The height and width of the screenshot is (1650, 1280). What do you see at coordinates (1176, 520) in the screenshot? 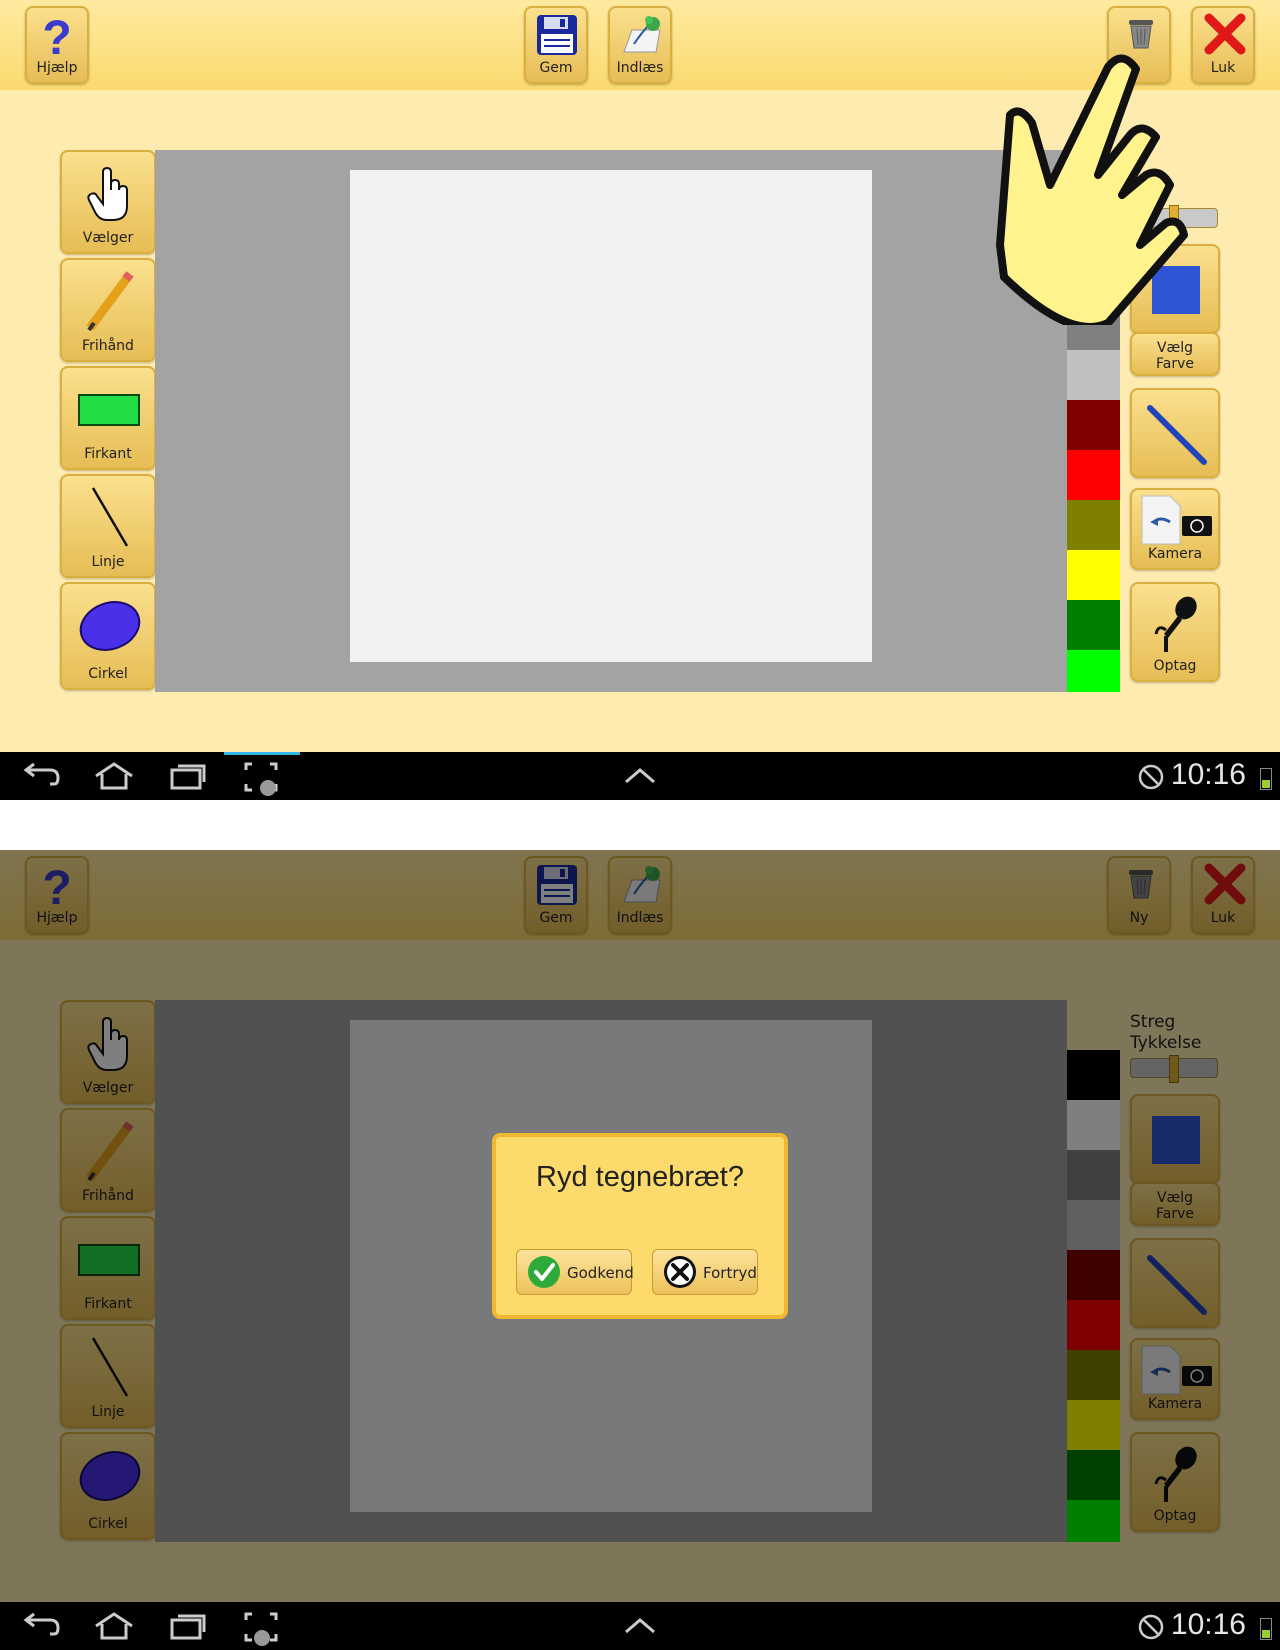
I see `camera-icon` at bounding box center [1176, 520].